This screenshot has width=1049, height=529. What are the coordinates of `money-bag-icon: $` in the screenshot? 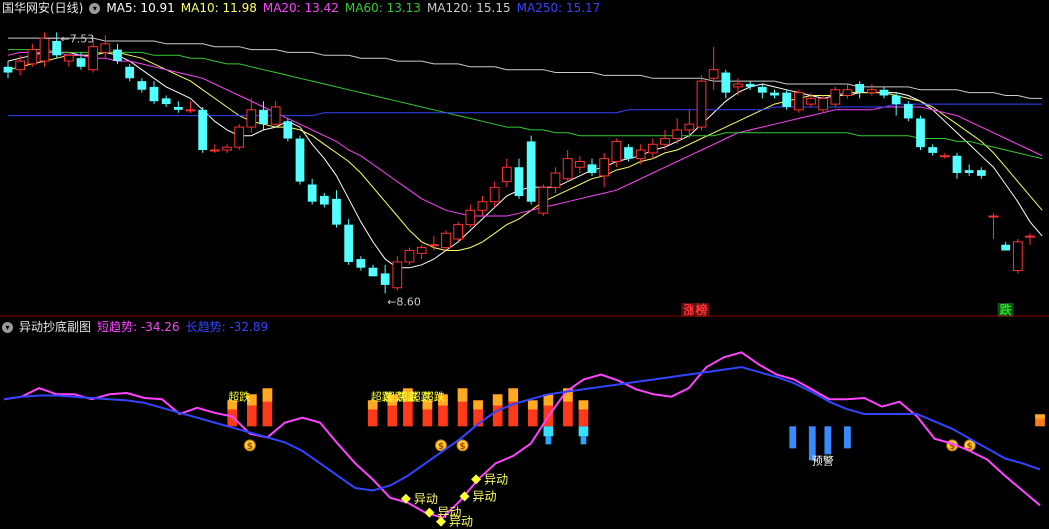 It's located at (462, 445).